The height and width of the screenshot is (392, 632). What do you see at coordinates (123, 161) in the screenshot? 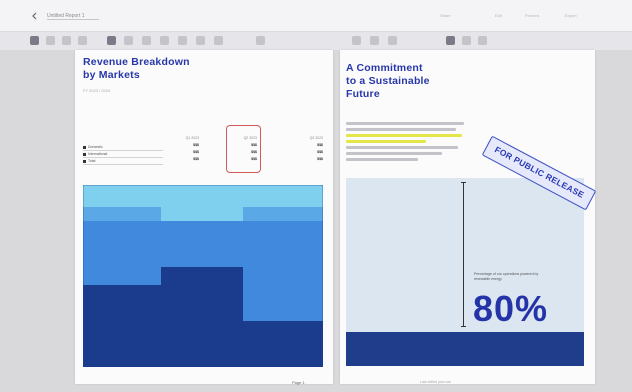
I see `table-row-label: Total` at bounding box center [123, 161].